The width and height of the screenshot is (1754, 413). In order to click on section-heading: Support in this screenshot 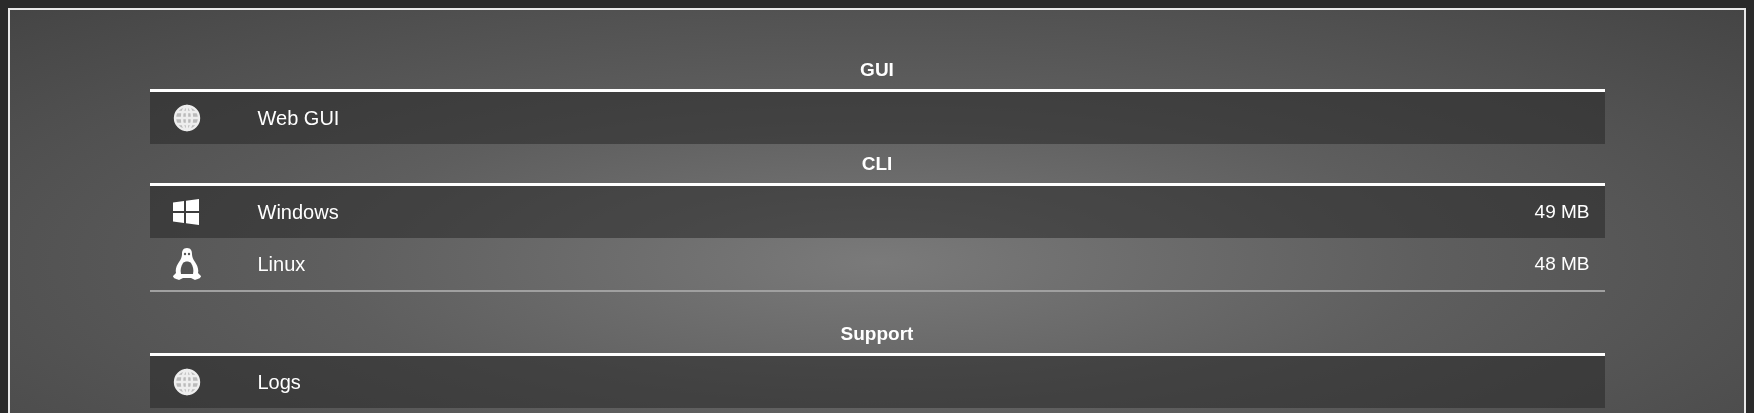, I will do `click(877, 334)`.